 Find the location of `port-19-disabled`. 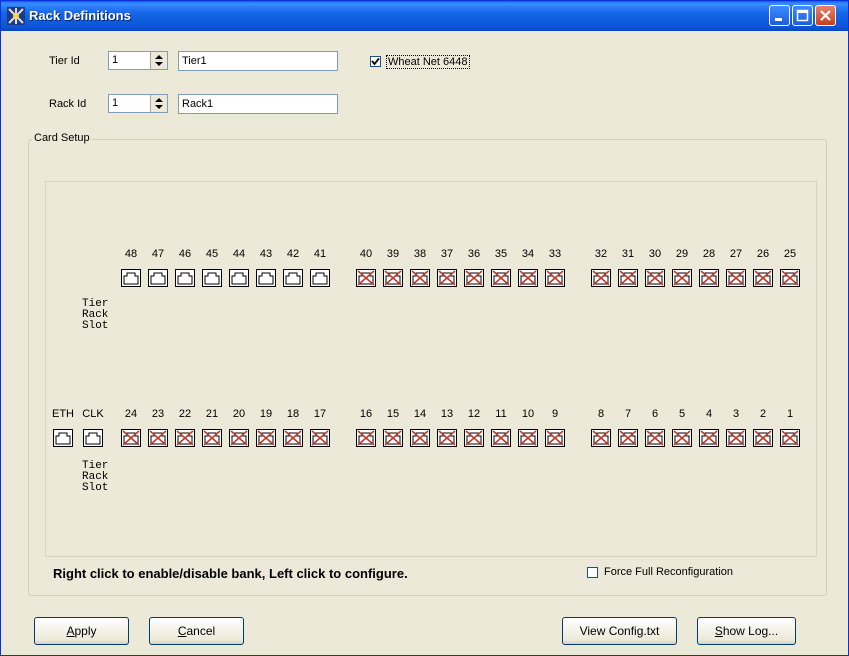

port-19-disabled is located at coordinates (266, 438).